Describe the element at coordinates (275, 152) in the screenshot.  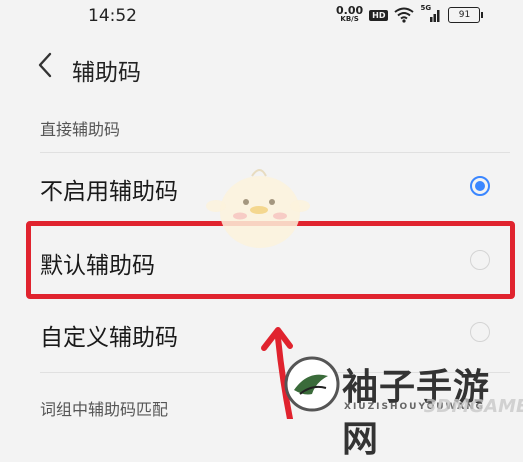
I see `divider` at that location.